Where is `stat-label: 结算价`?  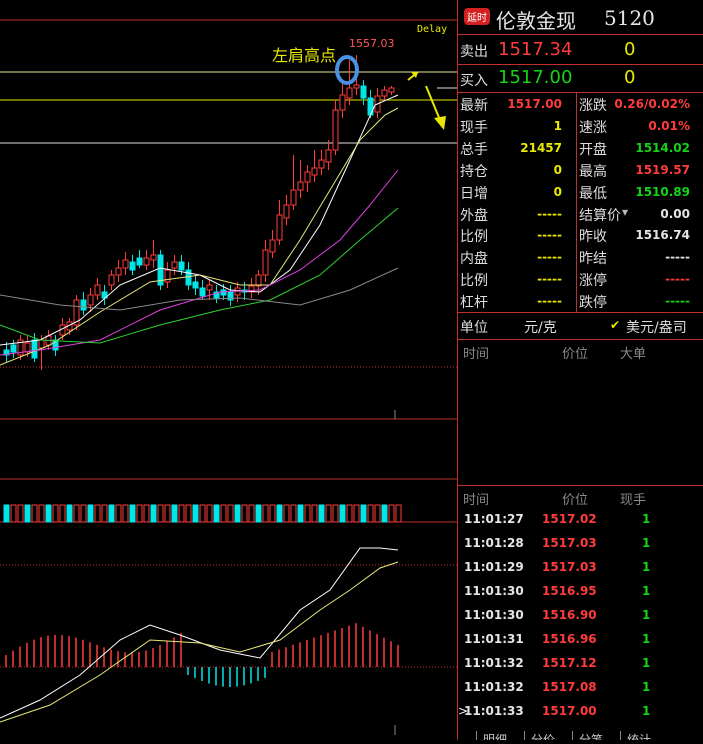
stat-label: 结算价 is located at coordinates (600, 215).